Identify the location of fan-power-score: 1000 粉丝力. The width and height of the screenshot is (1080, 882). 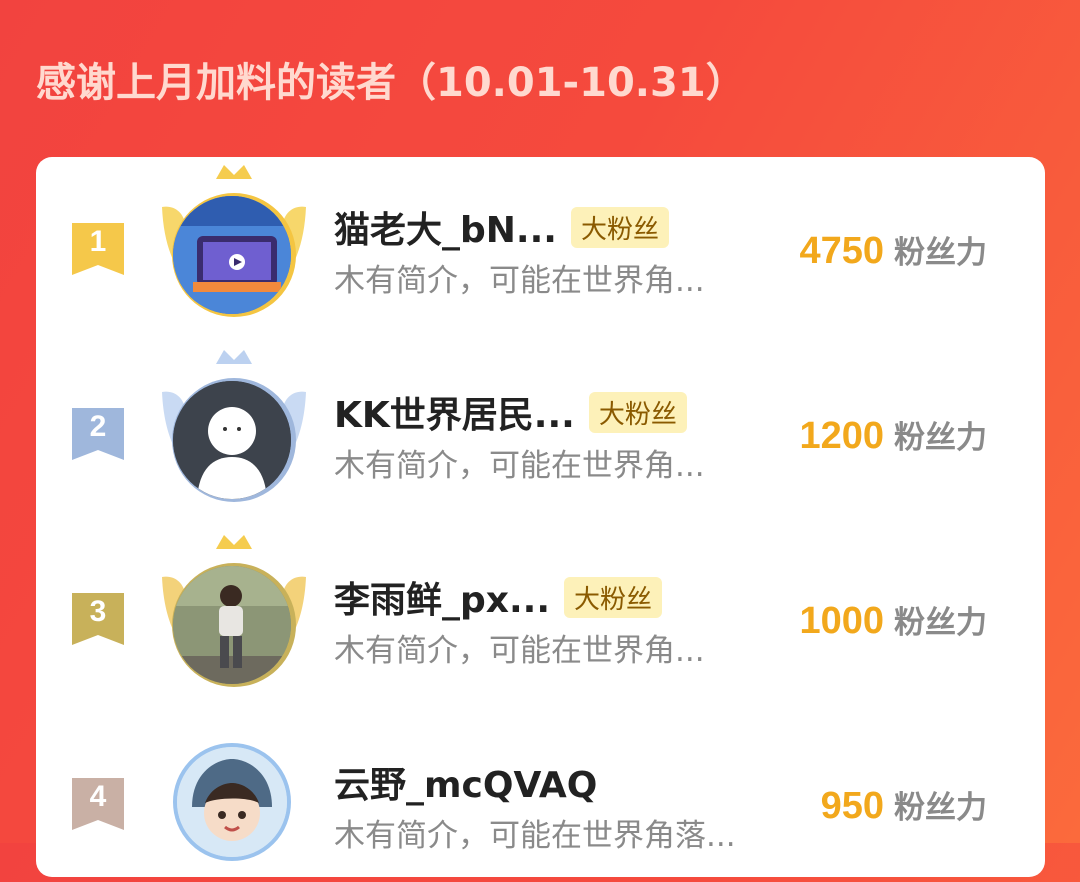
(893, 620).